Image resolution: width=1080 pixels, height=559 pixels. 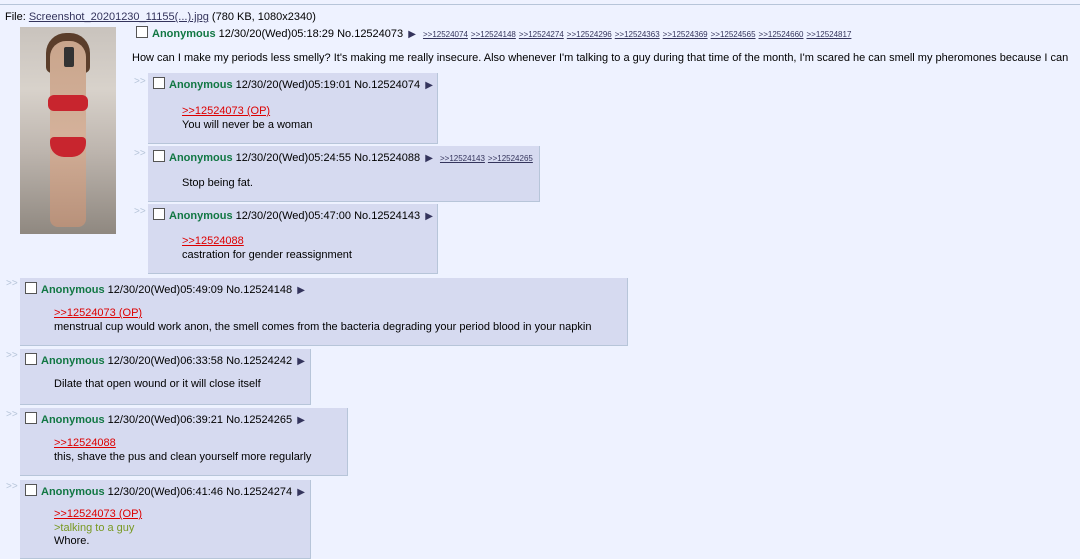 I want to click on file-link: Screenshot_20201230_11155(...).jpg, so click(x=119, y=17).